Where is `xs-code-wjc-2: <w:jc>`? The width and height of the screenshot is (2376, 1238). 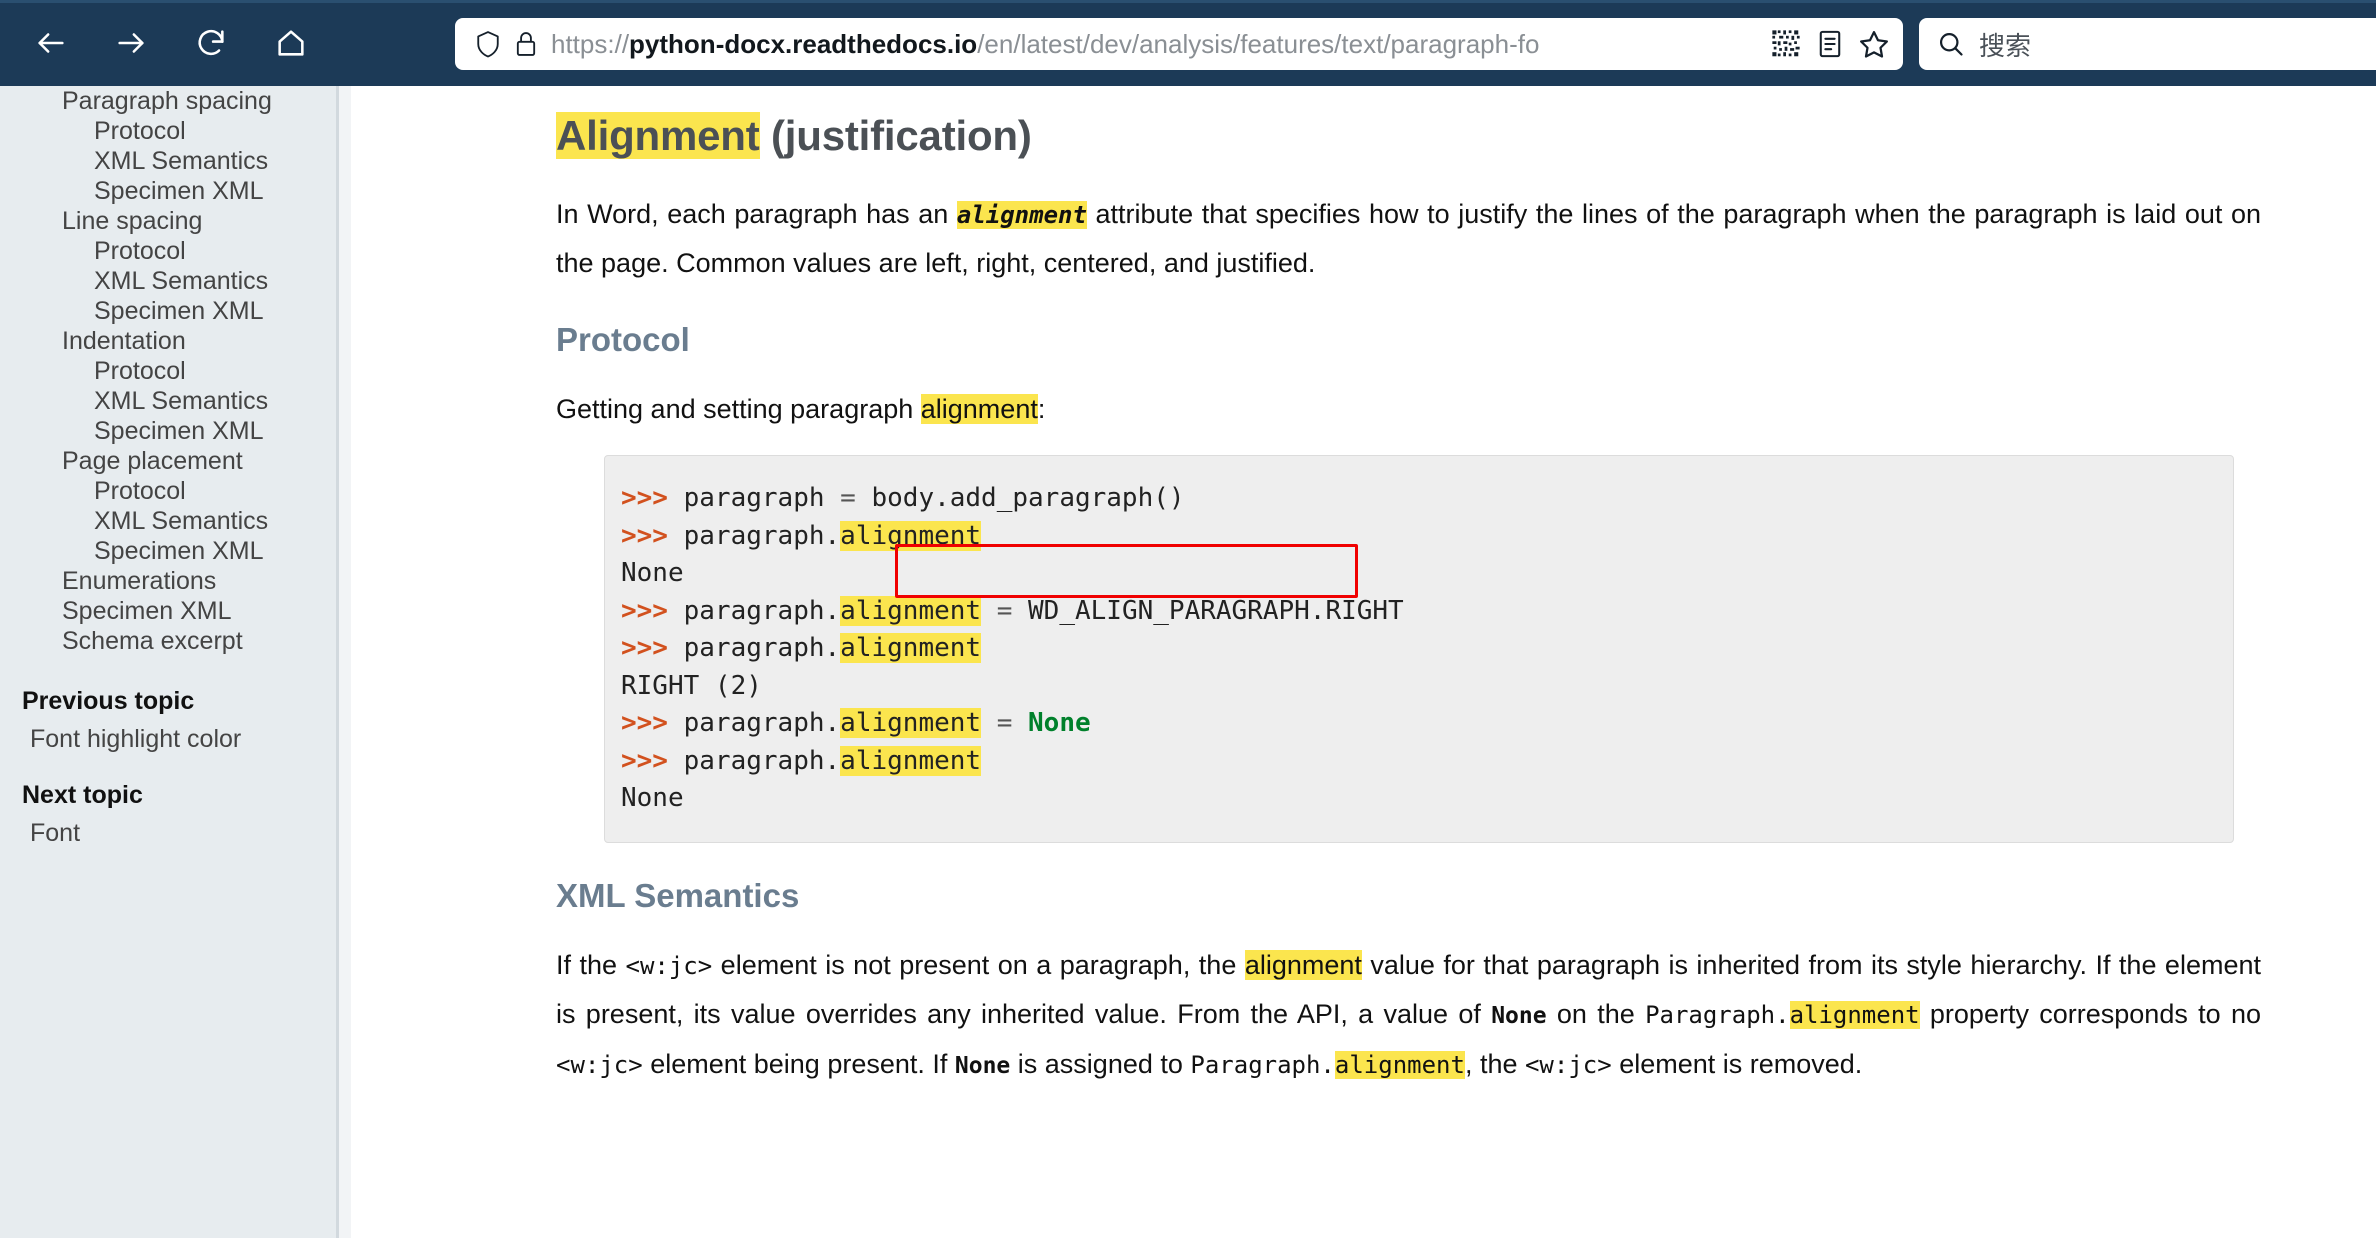
xs-code-wjc-2: <w:jc> is located at coordinates (599, 1064).